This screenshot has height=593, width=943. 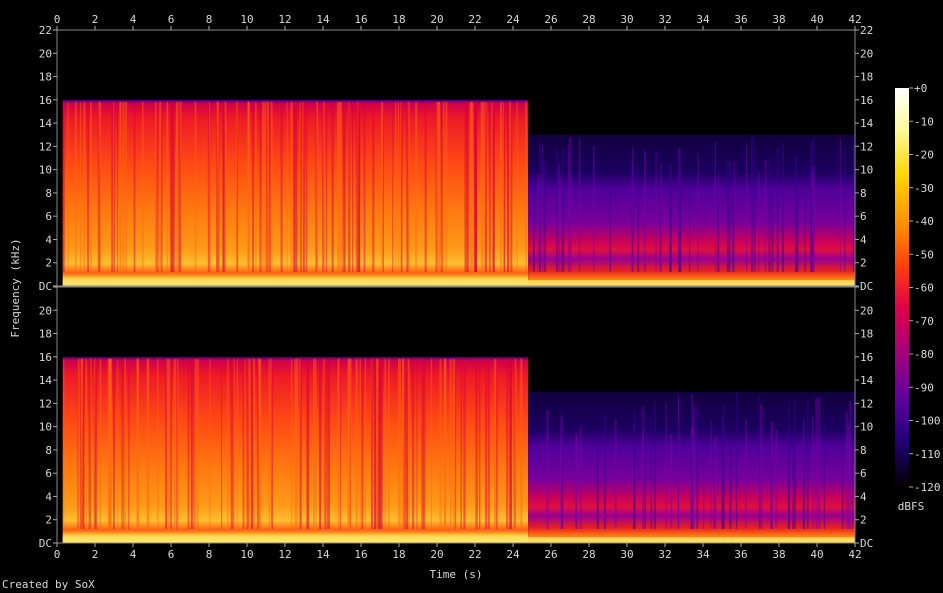 What do you see at coordinates (284, 554) in the screenshot?
I see `x-tick-label-bottom: 12` at bounding box center [284, 554].